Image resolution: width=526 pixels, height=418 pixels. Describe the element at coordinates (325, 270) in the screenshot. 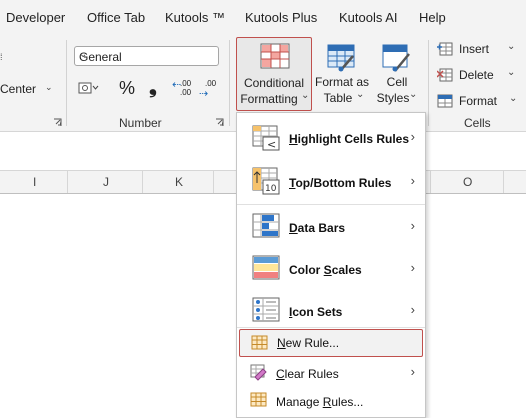

I see `menu-item-label: Color Scales` at that location.